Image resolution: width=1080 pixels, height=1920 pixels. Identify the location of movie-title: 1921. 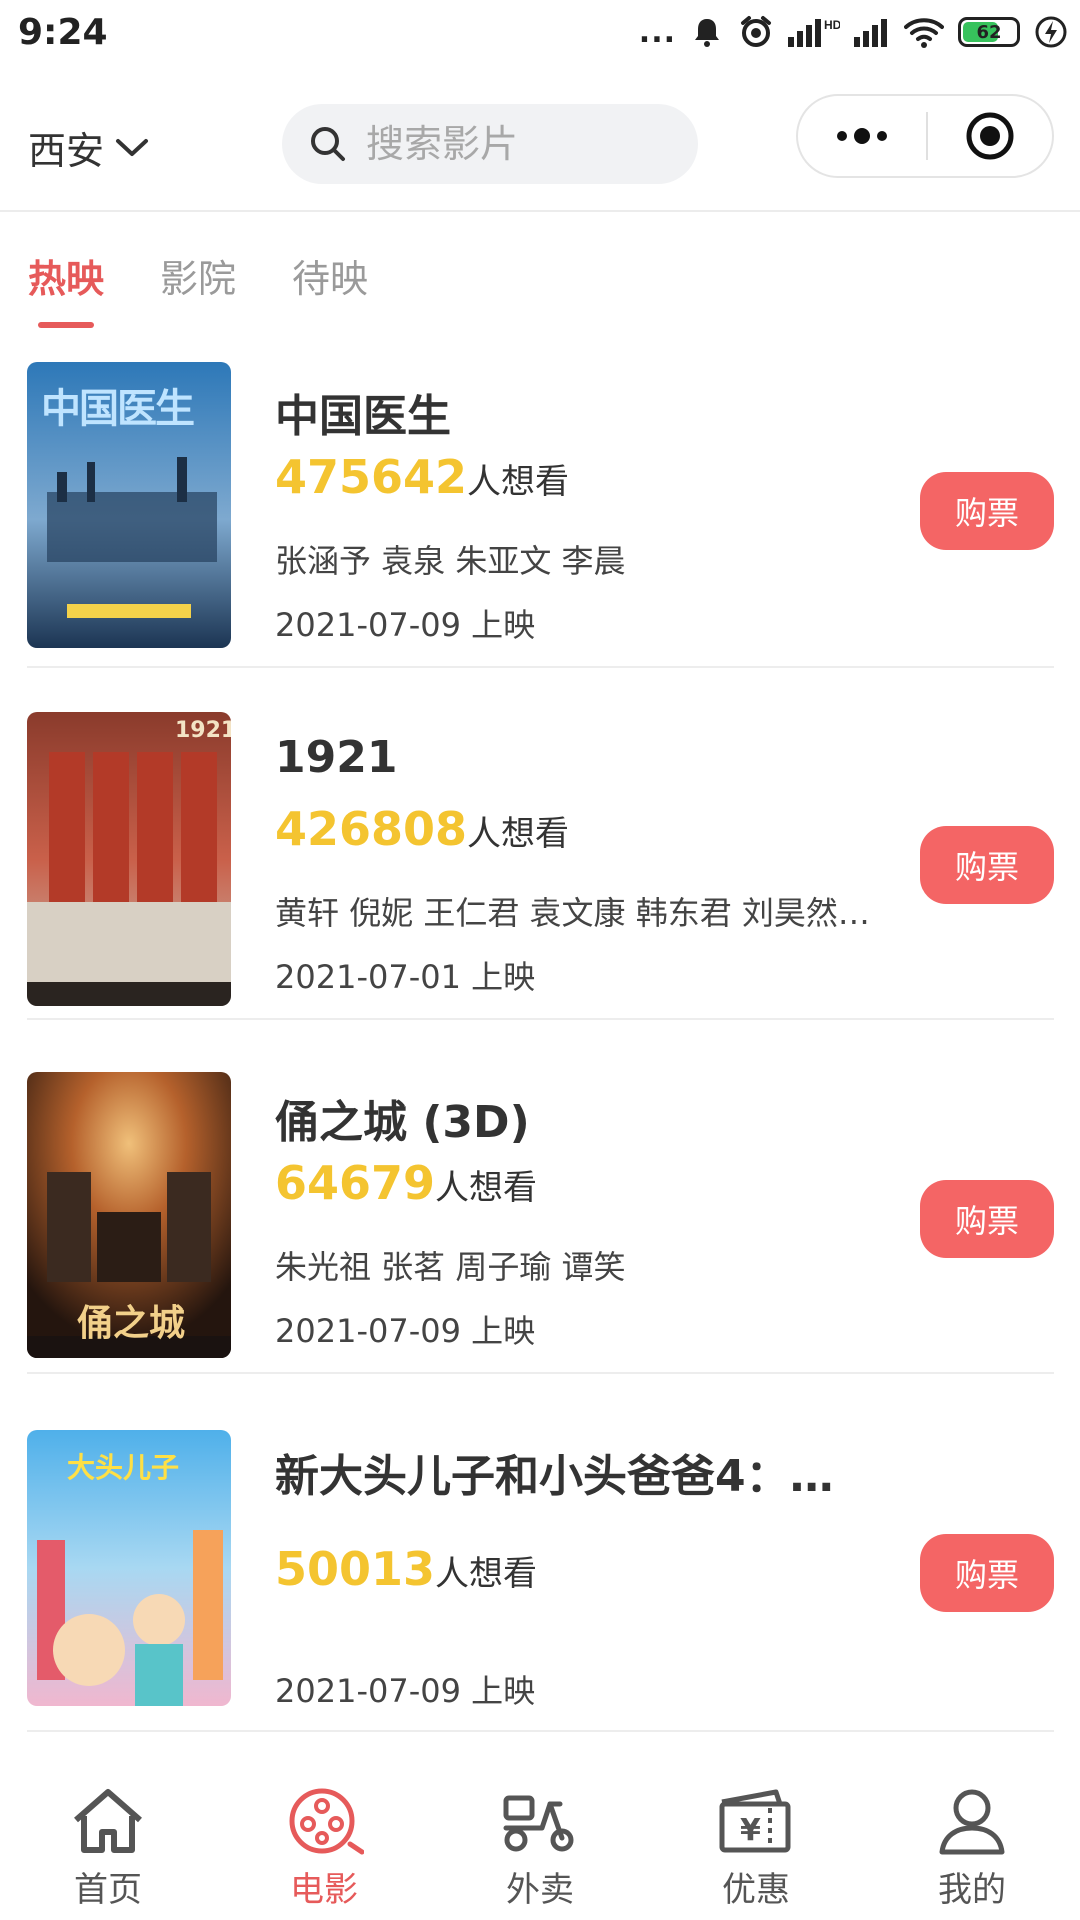
(336, 757).